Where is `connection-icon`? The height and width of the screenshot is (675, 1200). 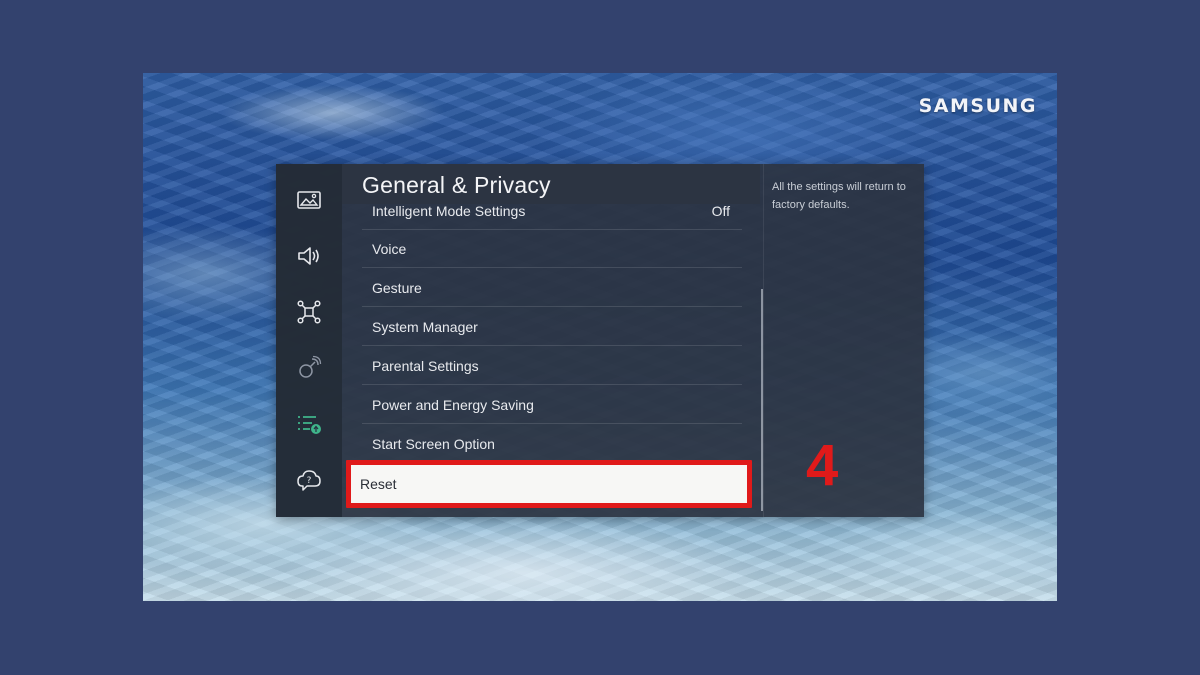 connection-icon is located at coordinates (309, 312).